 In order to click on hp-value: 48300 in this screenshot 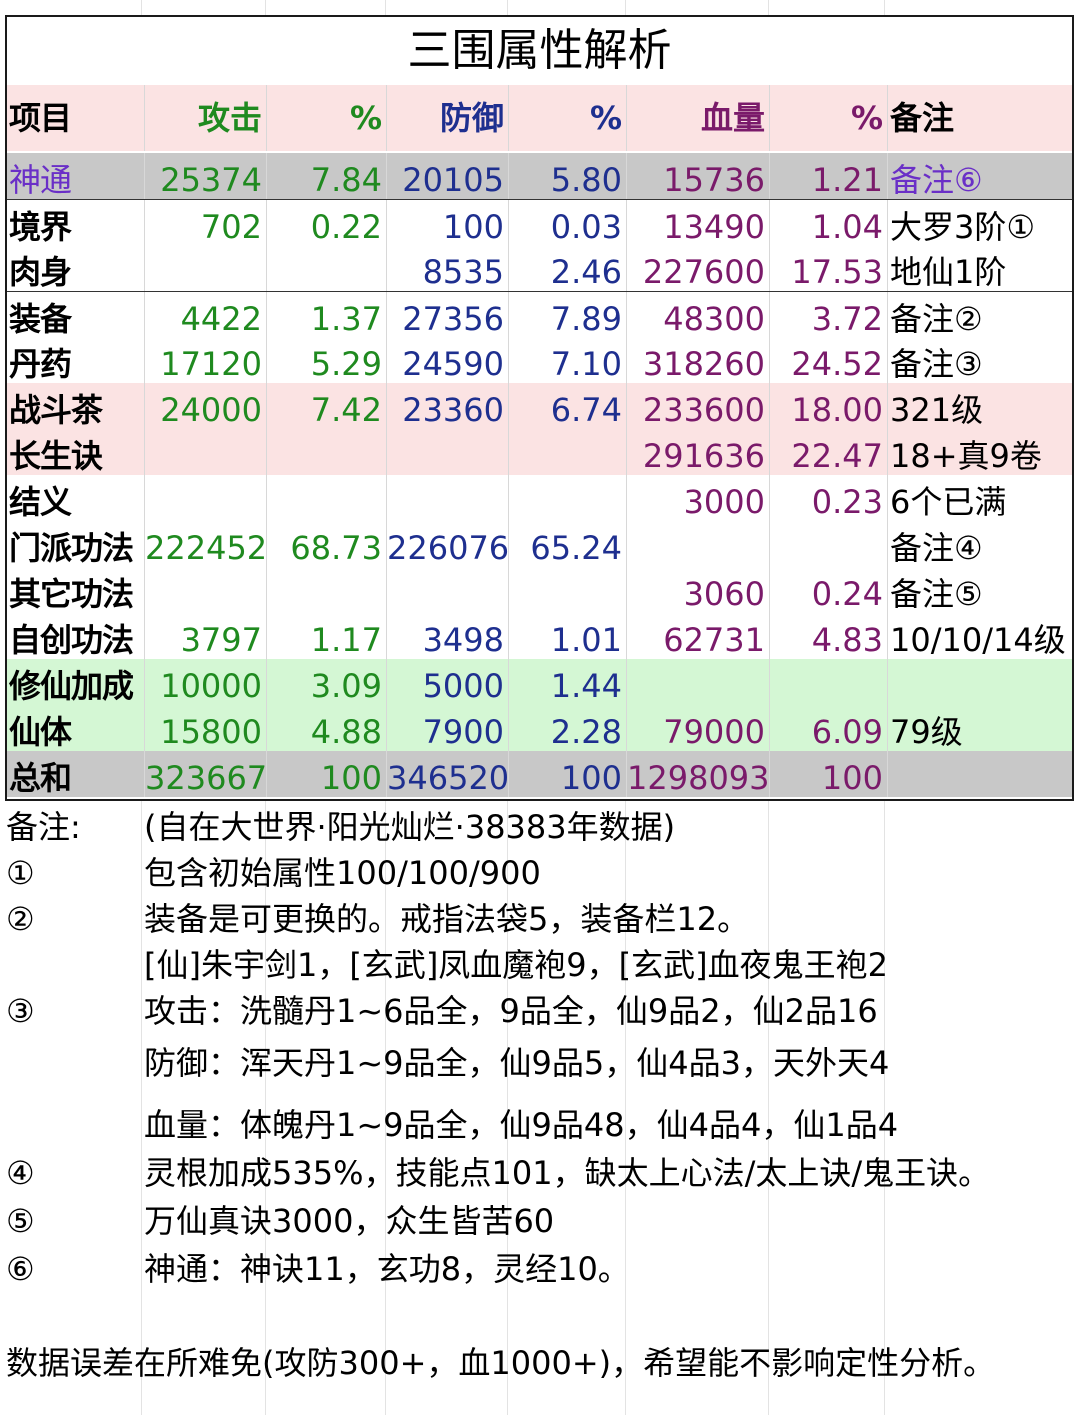, I will do `click(698, 315)`.